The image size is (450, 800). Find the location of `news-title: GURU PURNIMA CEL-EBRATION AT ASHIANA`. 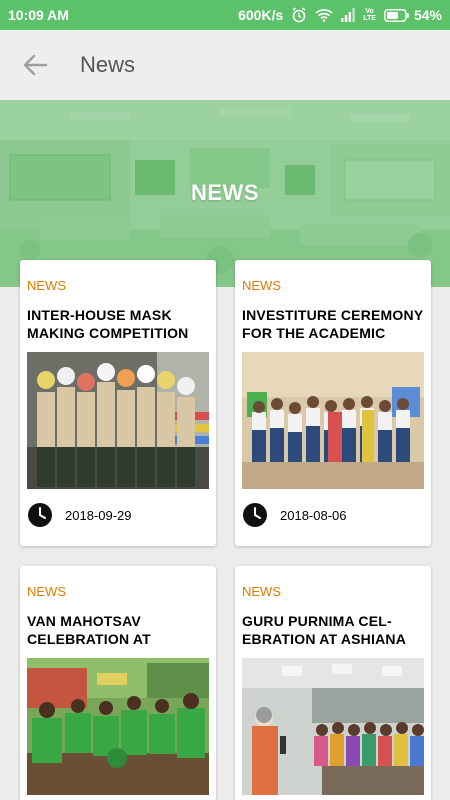

news-title: GURU PURNIMA CEL-EBRATION AT ASHIANA is located at coordinates (324, 630).